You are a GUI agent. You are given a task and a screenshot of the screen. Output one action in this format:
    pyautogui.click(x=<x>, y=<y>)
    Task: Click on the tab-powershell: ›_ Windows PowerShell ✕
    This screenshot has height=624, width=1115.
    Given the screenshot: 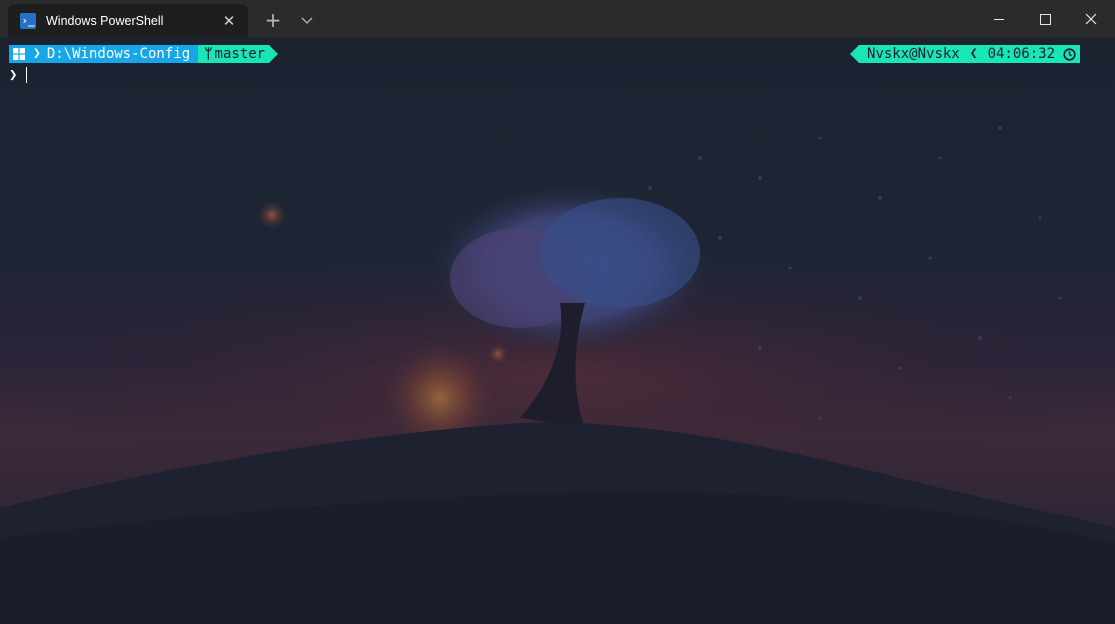 What is the action you would take?
    pyautogui.click(x=128, y=21)
    